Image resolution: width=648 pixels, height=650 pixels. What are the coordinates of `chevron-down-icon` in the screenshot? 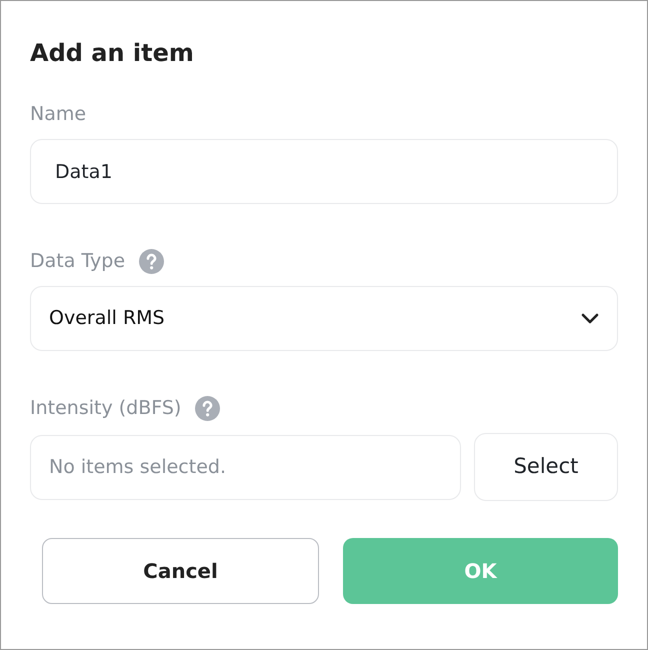 It's located at (590, 318).